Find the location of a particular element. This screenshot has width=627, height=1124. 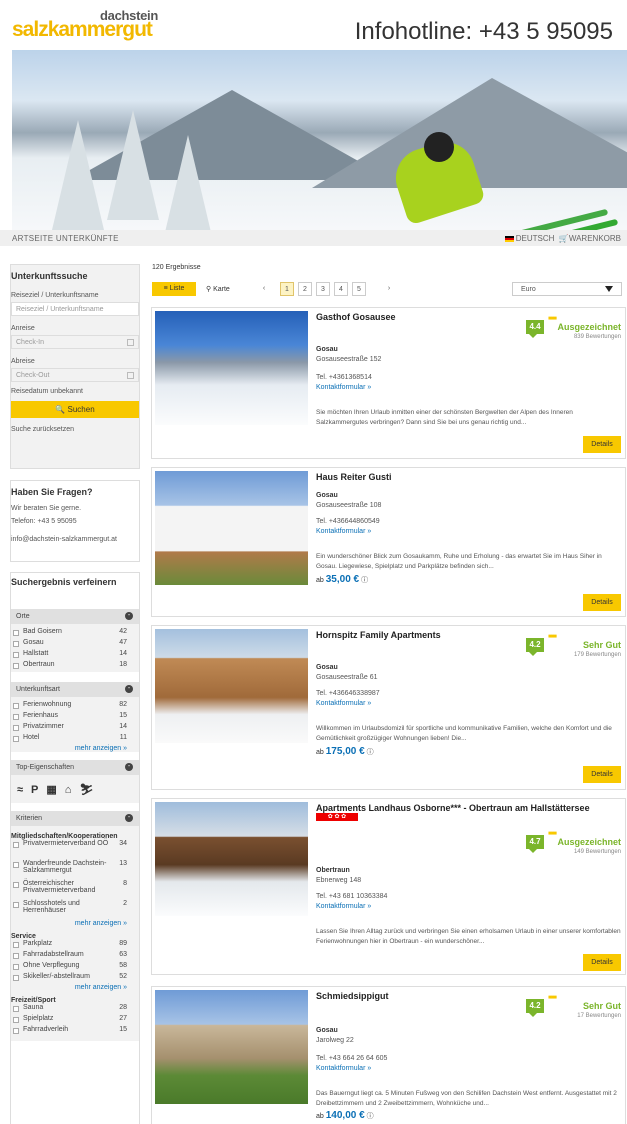

property-town: Gosau is located at coordinates (327, 1030).